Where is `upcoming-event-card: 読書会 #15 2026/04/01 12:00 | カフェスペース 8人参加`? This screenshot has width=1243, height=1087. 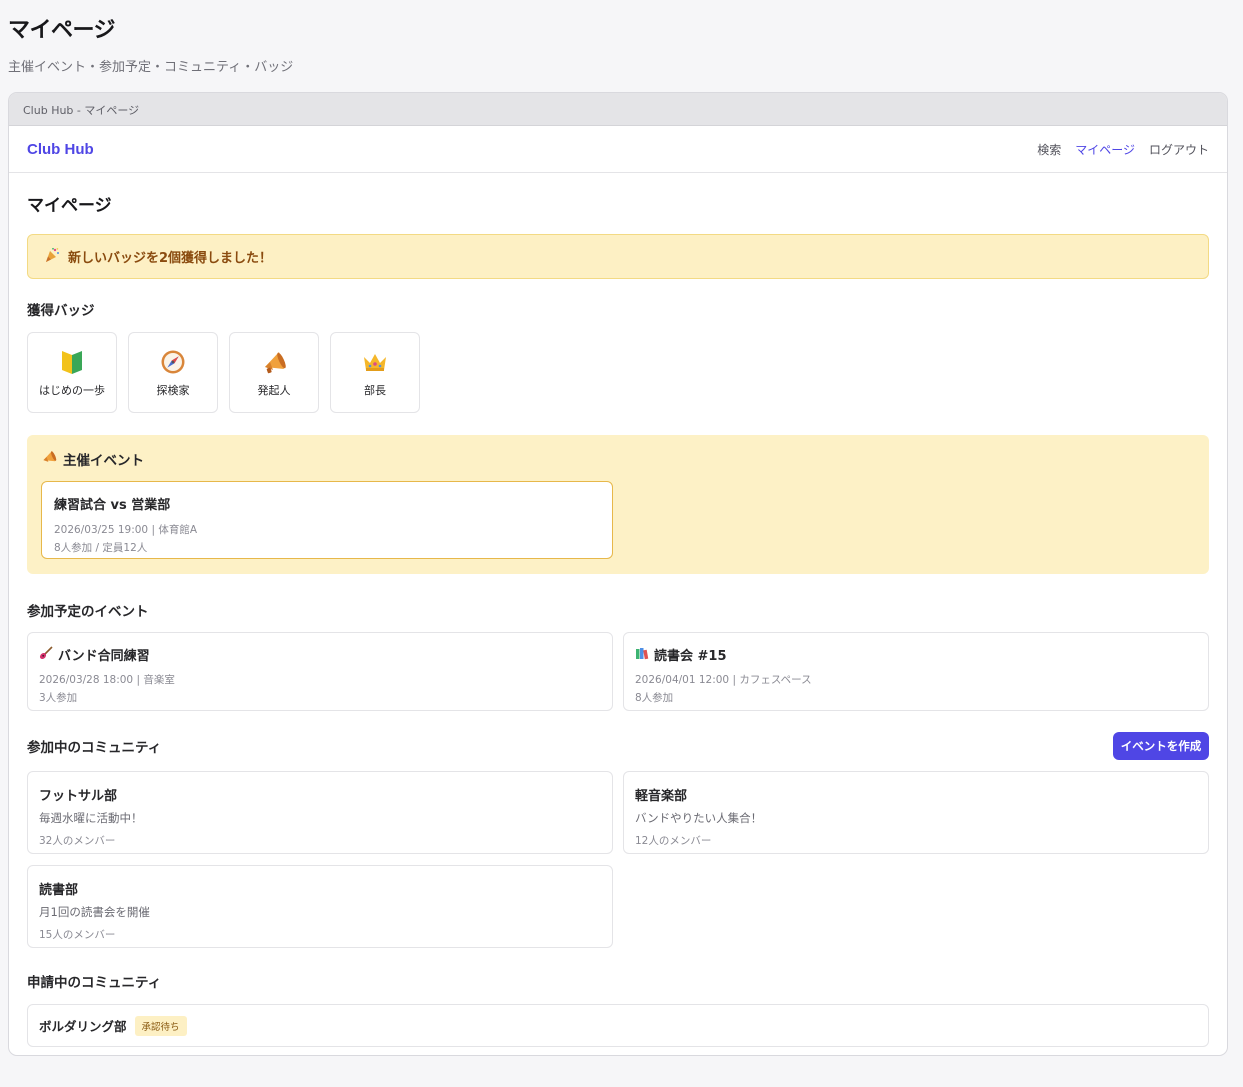 upcoming-event-card: 読書会 #15 2026/04/01 12:00 | カフェスペース 8人参加 is located at coordinates (916, 671).